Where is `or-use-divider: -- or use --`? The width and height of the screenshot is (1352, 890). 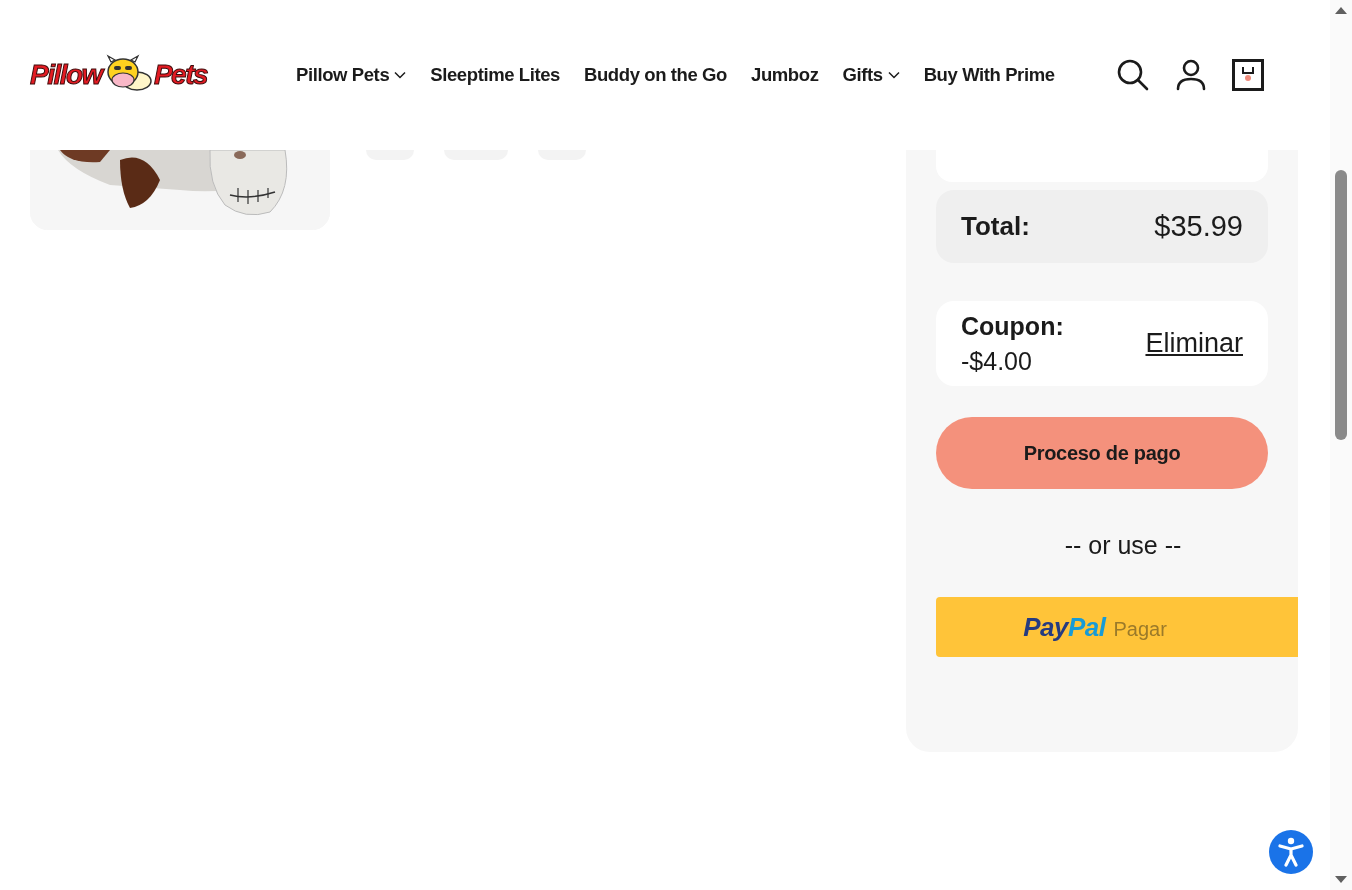
or-use-divider: -- or use -- is located at coordinates (1123, 545).